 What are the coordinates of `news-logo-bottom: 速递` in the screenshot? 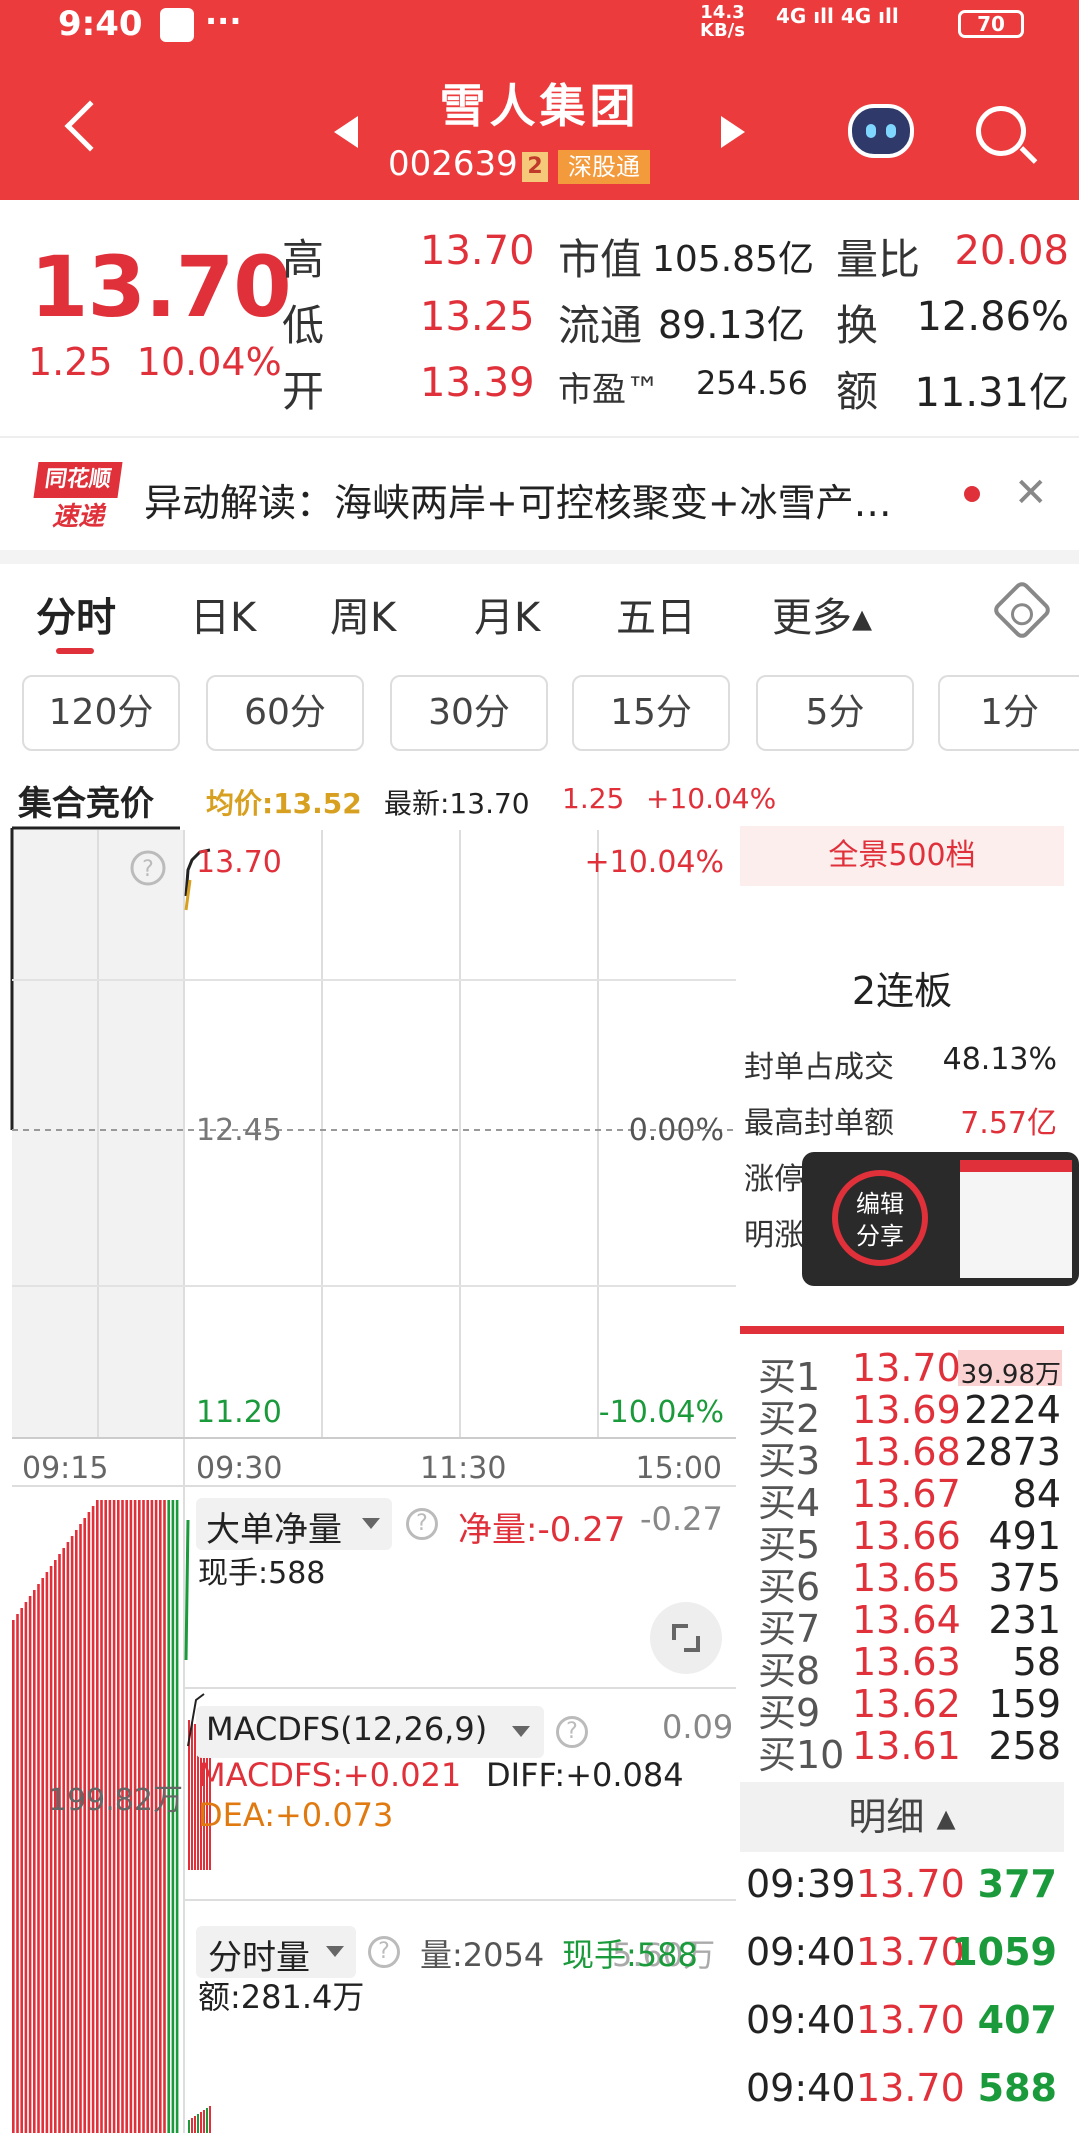 It's located at (77, 517).